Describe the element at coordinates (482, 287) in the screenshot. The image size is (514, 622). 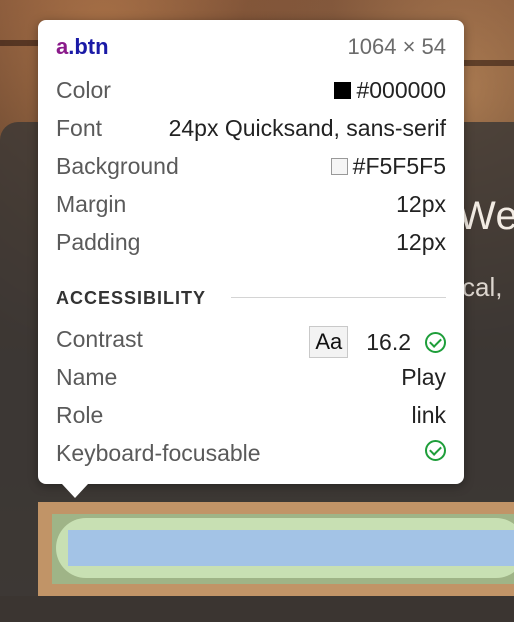
I see `hero-text: cal,` at that location.